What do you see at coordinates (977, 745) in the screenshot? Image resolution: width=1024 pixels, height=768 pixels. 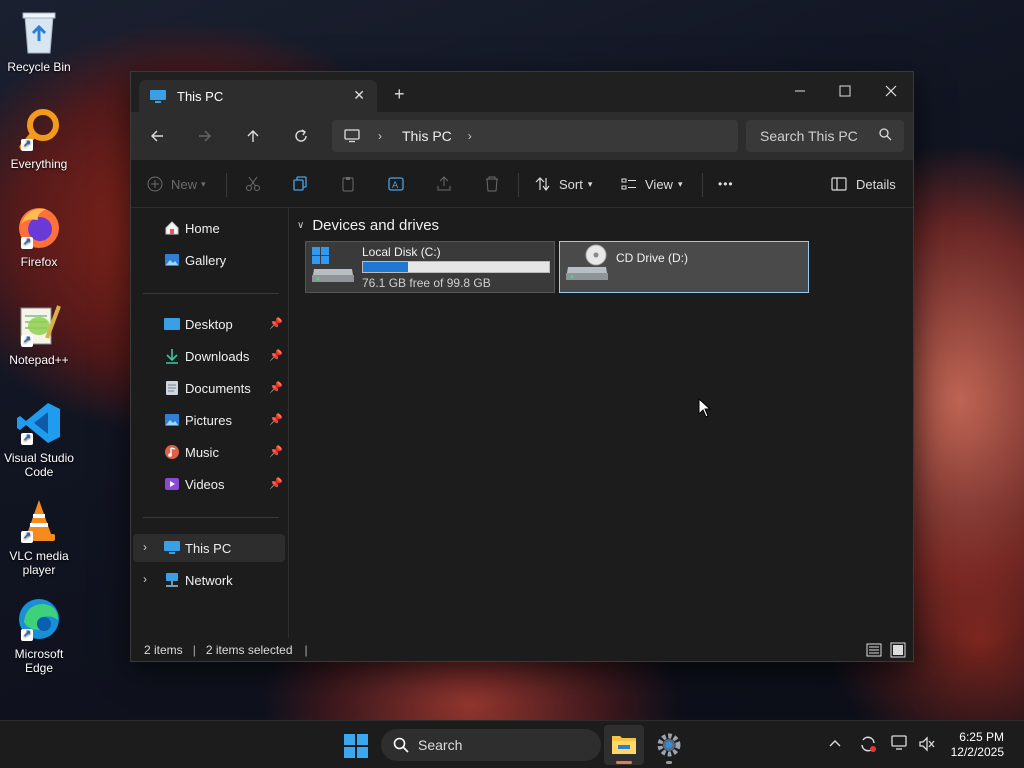 I see `taskbar-clock: 6:25 PM 12/2/2025` at bounding box center [977, 745].